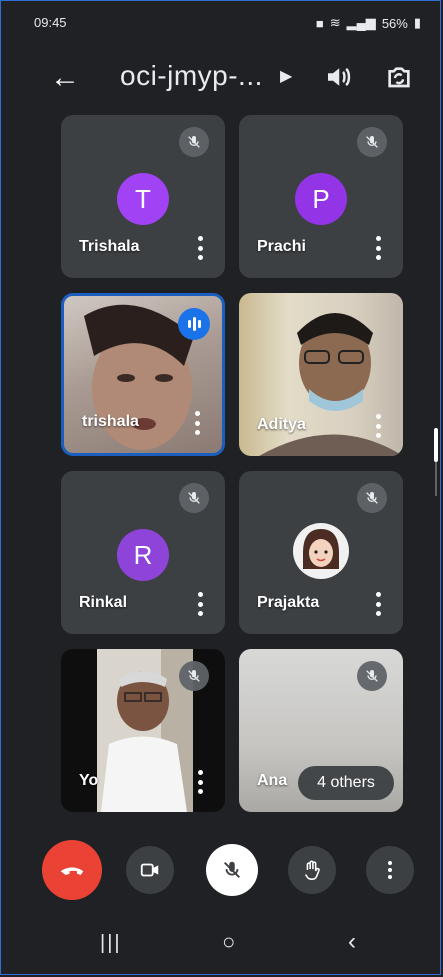 This screenshot has width=443, height=977. I want to click on system-nav-bar: ||| ○ ‹, so click(221, 947).